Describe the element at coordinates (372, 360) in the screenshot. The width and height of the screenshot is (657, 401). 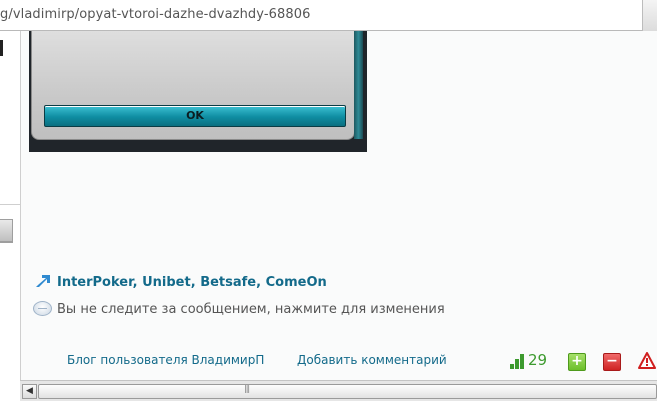
I see `add-comment-link: Добавить комментарий` at that location.